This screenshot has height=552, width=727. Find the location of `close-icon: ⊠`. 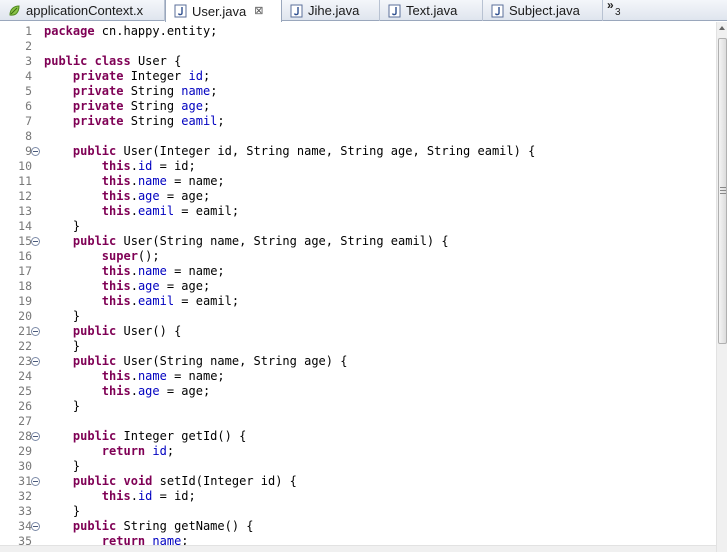

close-icon: ⊠ is located at coordinates (258, 11).